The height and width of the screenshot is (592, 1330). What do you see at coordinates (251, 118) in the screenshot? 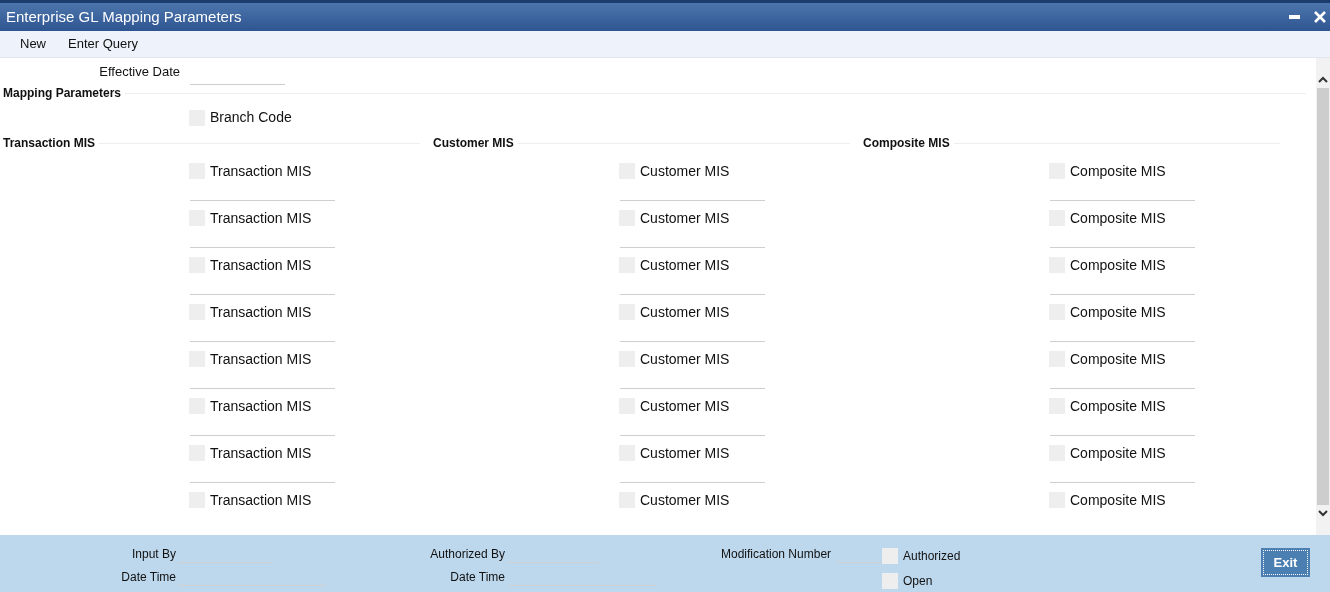
I see `checkbox-label: Branch Code` at bounding box center [251, 118].